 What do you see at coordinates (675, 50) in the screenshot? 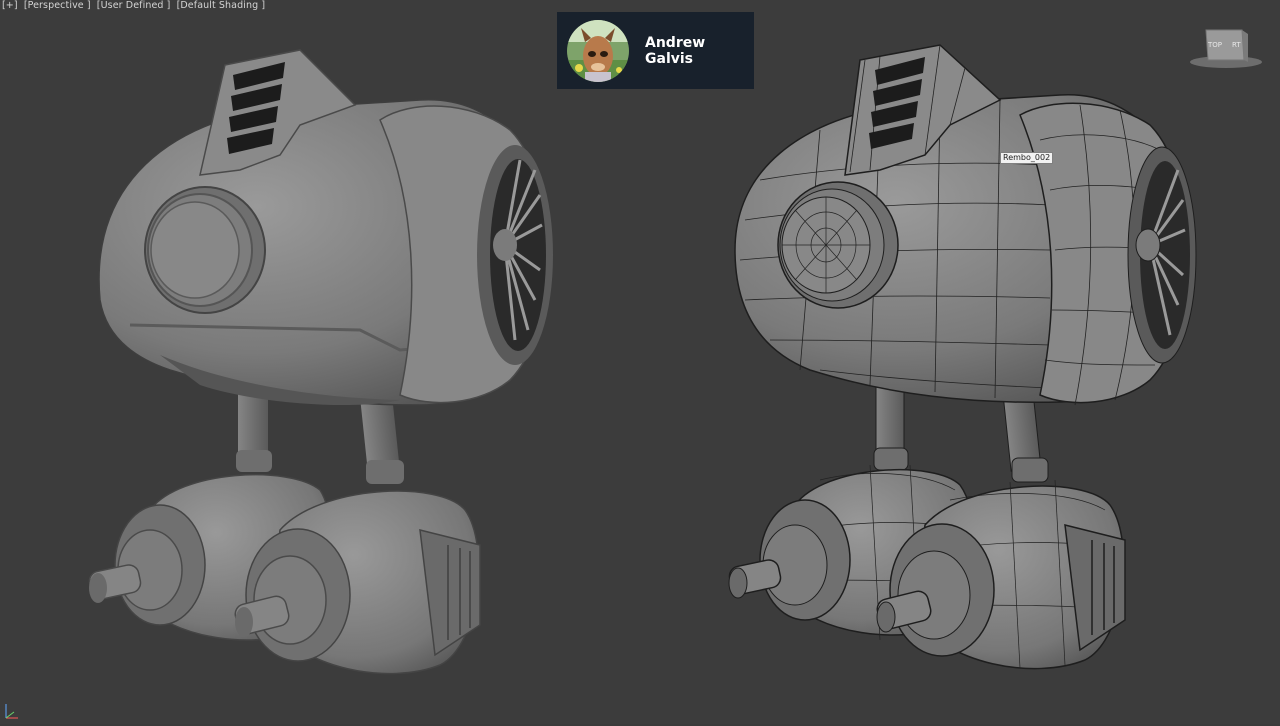
I see `user-name: Andrew Galvis` at bounding box center [675, 50].